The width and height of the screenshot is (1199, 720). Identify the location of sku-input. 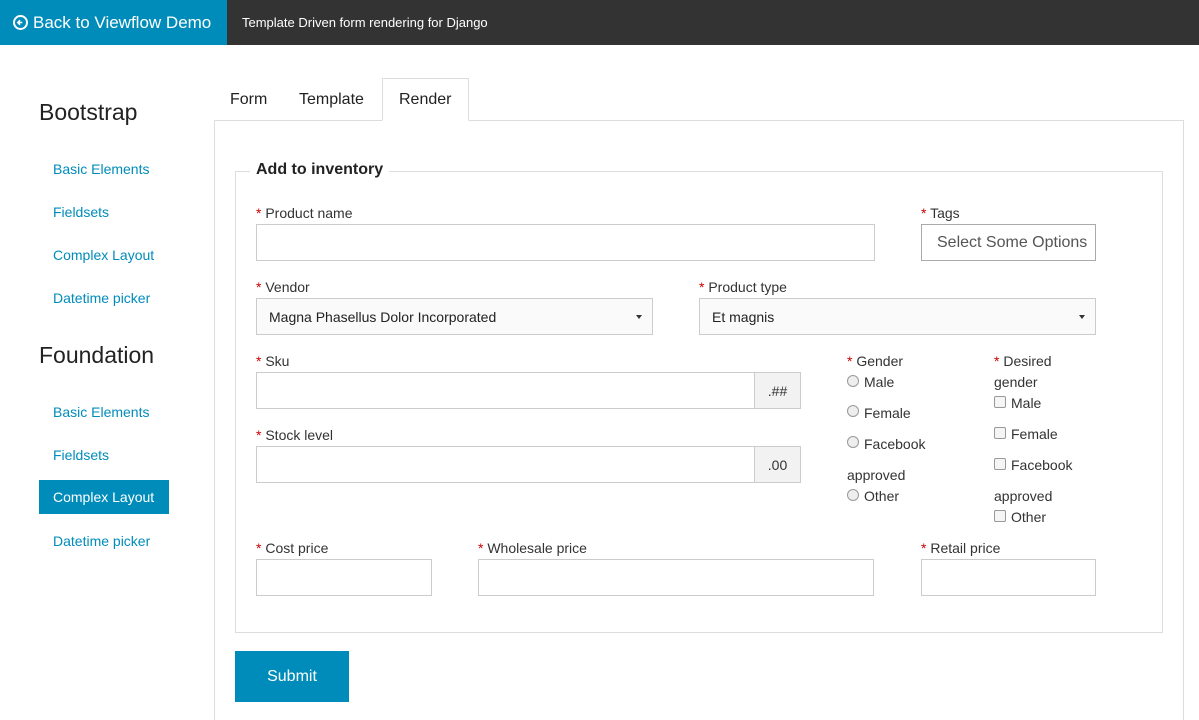
(505, 390).